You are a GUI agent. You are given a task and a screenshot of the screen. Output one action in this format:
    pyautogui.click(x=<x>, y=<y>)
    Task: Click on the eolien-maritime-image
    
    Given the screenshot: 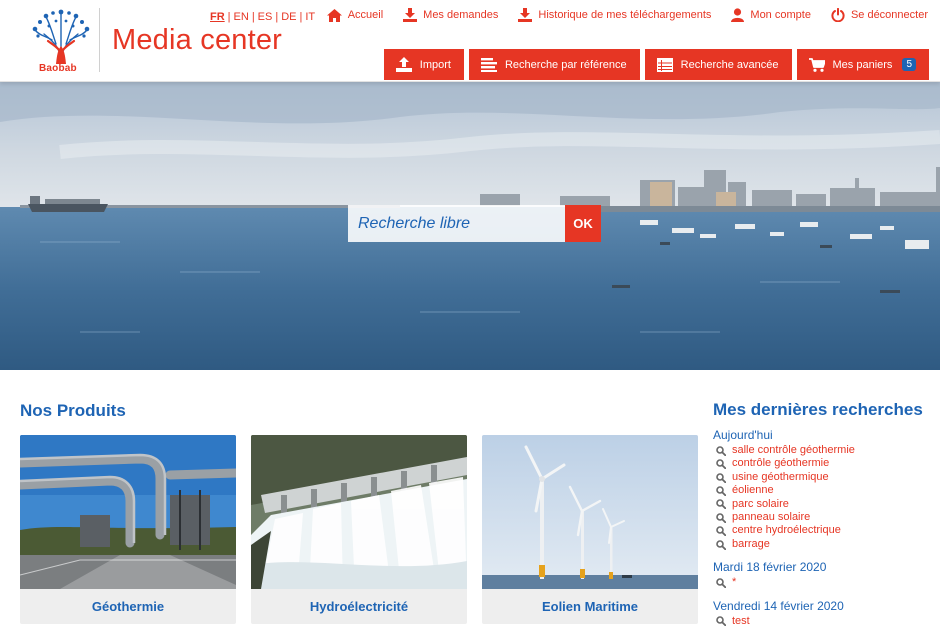 What is the action you would take?
    pyautogui.click(x=590, y=512)
    